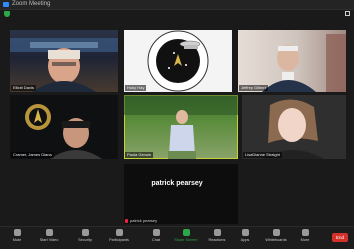  Describe the element at coordinates (32, 155) in the screenshot. I see `participant-name: Cramer, James Diana` at that location.